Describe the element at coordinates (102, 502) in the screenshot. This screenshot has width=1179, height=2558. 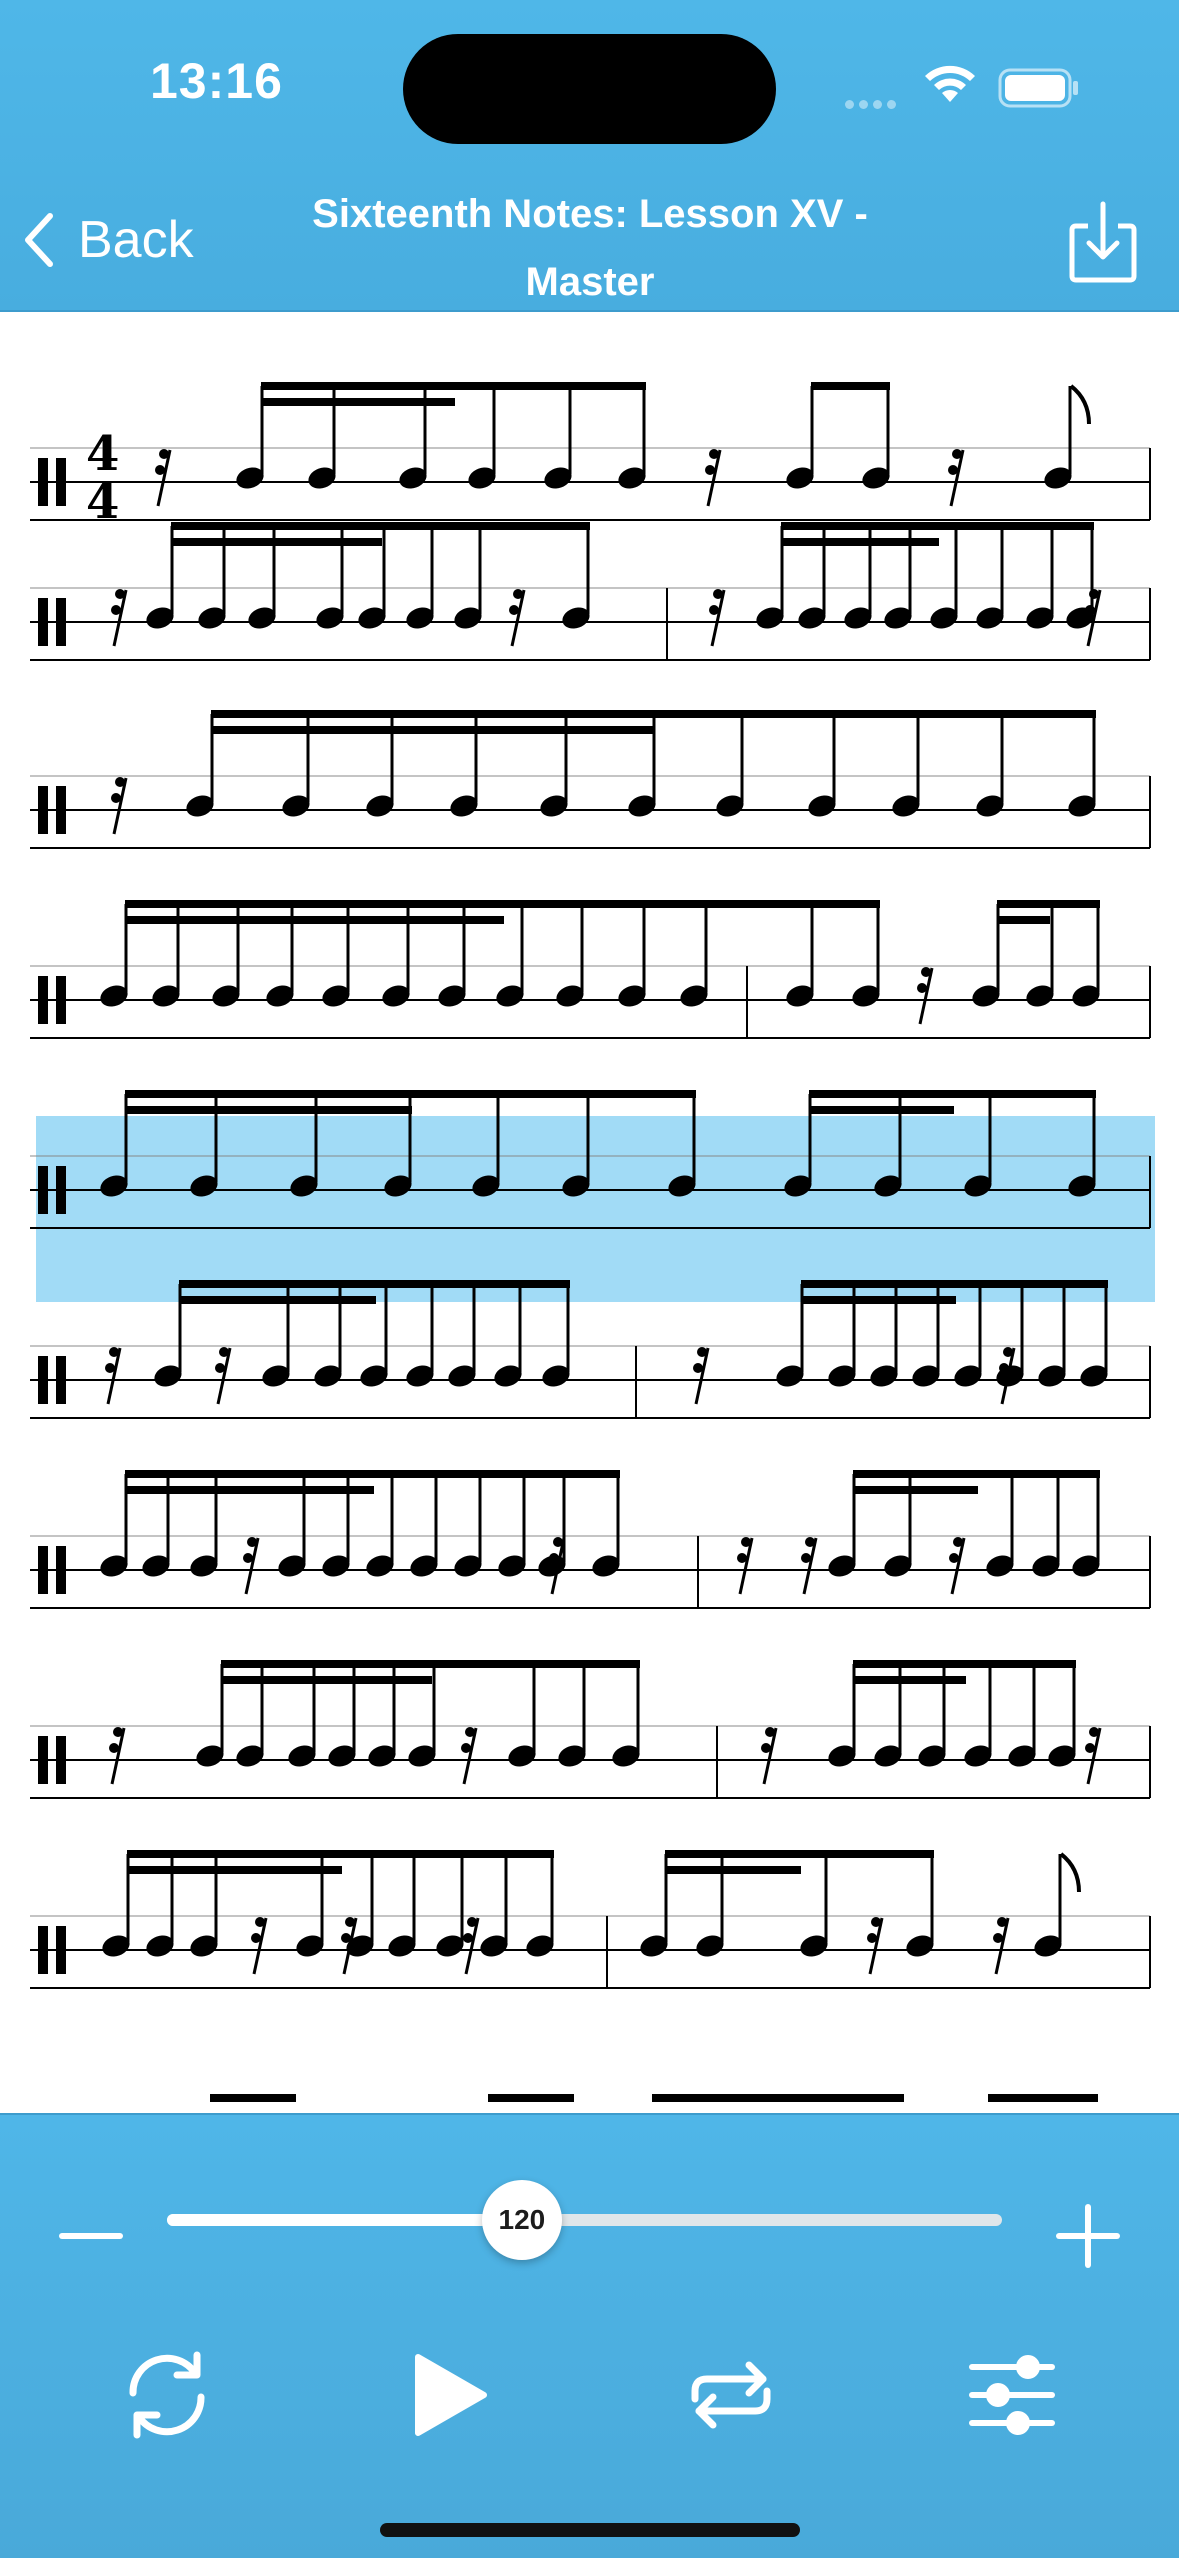
I see `time-signature-bottom: 4` at that location.